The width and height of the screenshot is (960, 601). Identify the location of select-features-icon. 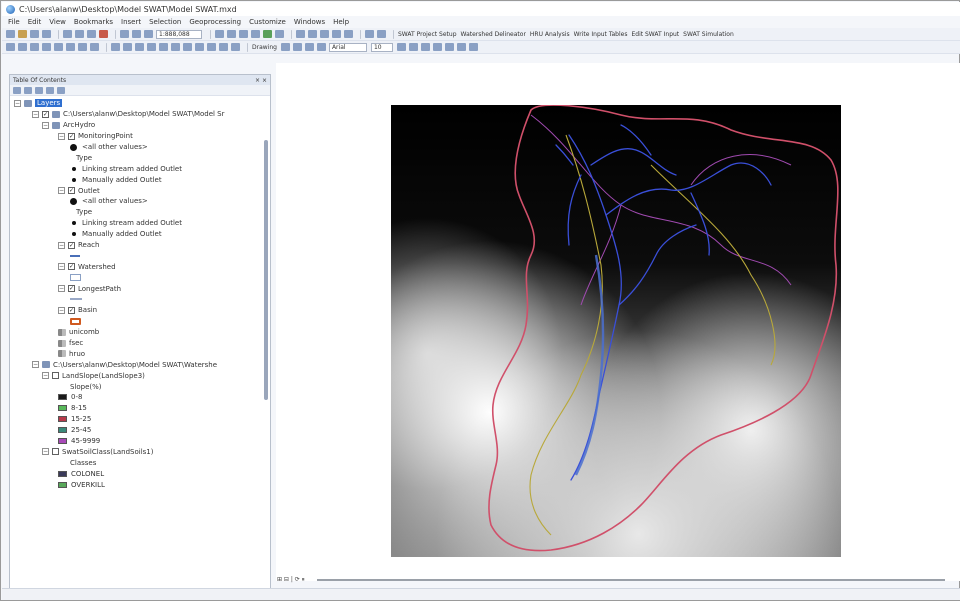
(115, 47).